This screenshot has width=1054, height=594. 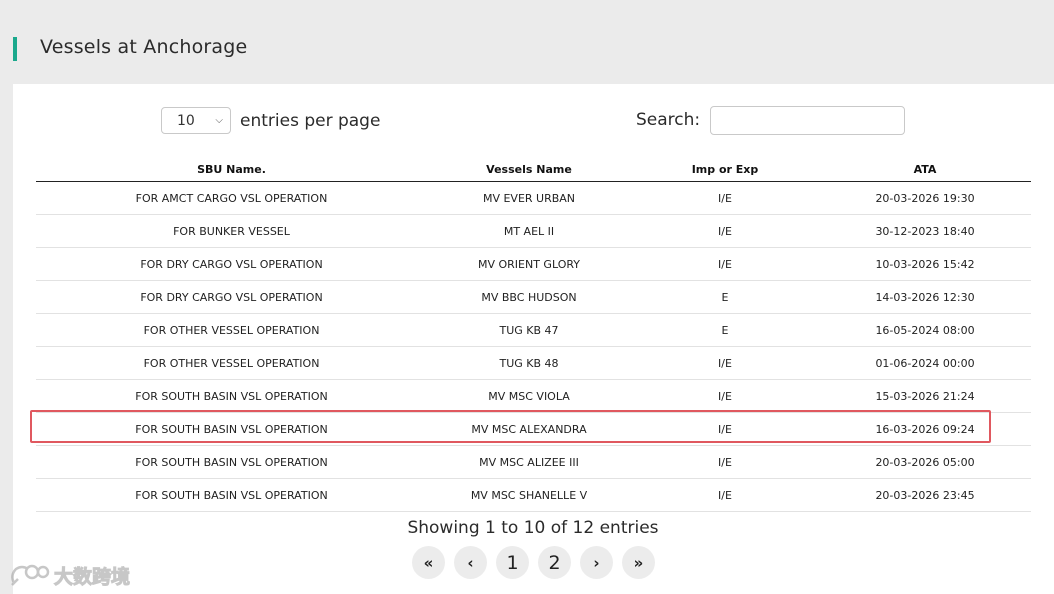 What do you see at coordinates (925, 495) in the screenshot?
I see `cell-ata: 20-03-2026 23:45` at bounding box center [925, 495].